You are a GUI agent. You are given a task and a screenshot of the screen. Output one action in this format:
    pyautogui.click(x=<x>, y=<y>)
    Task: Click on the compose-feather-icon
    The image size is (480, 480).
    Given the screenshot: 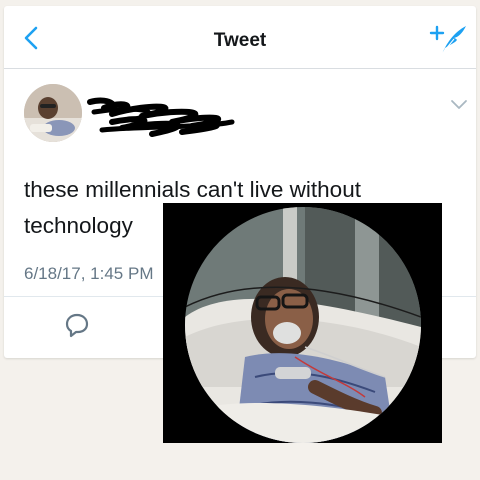 What is the action you would take?
    pyautogui.click(x=447, y=40)
    